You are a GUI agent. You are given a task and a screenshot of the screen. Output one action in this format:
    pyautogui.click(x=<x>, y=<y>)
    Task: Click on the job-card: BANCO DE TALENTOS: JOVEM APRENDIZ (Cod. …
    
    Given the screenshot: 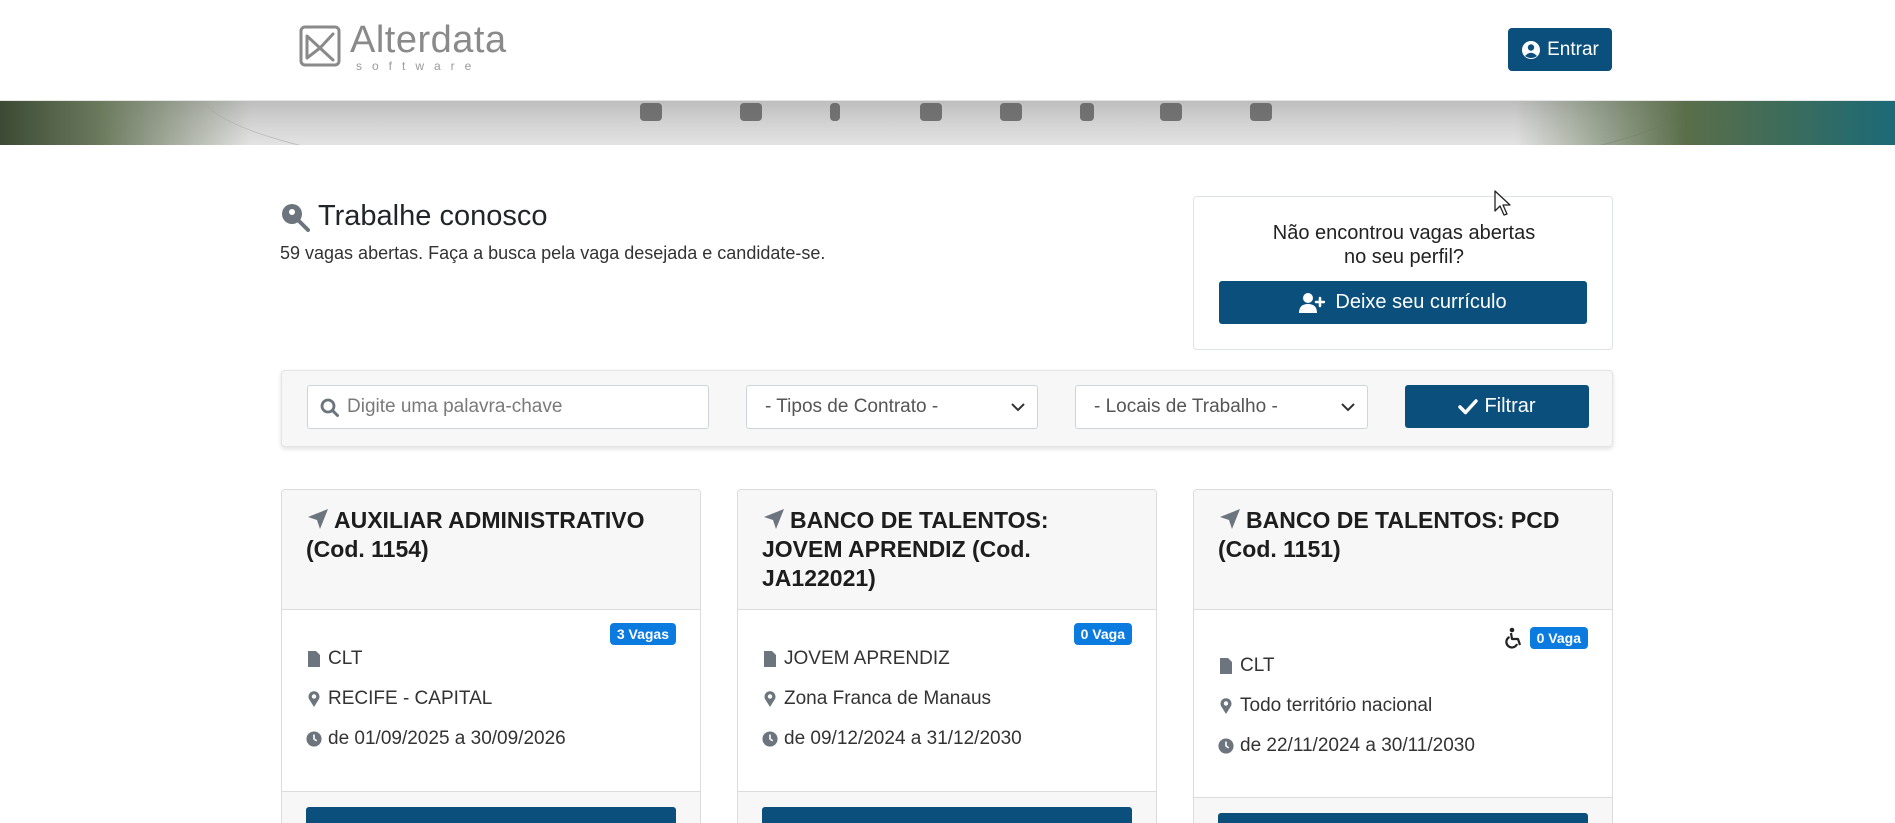 What is the action you would take?
    pyautogui.click(x=947, y=656)
    